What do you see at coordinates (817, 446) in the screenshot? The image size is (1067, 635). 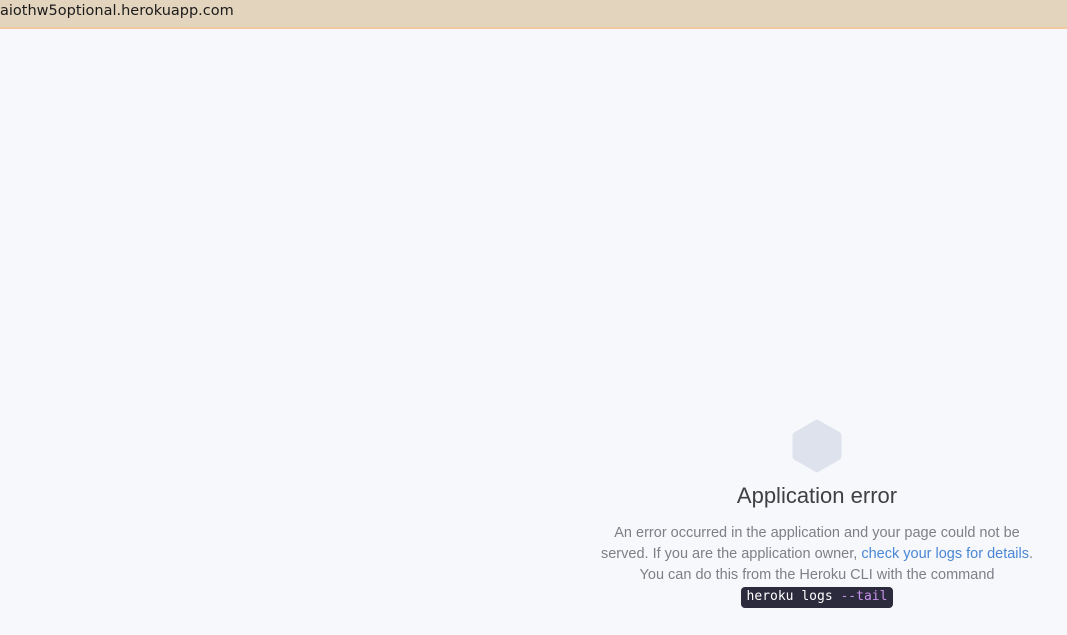 I see `hexagon-icon` at bounding box center [817, 446].